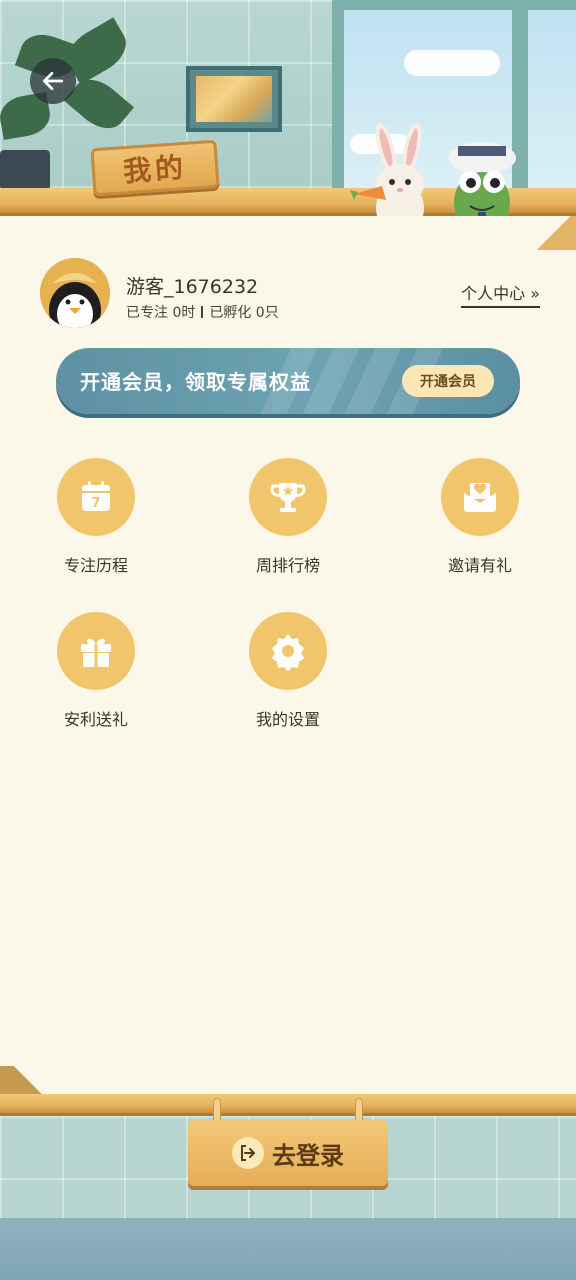 The width and height of the screenshot is (576, 1280). I want to click on back-button, so click(53, 81).